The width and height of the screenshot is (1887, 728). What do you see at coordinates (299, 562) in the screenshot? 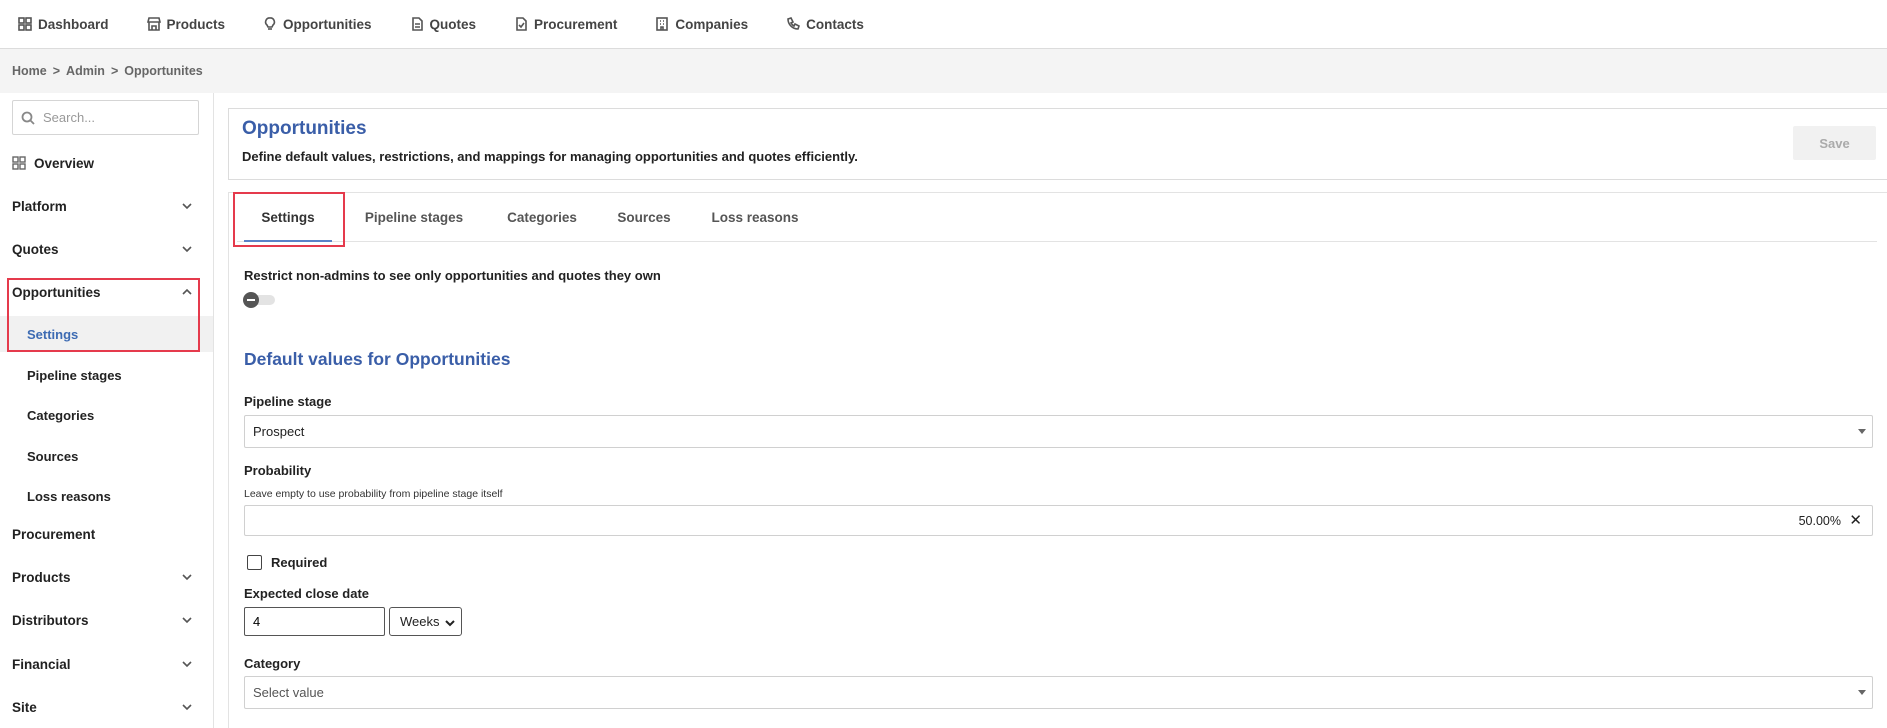
I see `required-label: Required` at bounding box center [299, 562].